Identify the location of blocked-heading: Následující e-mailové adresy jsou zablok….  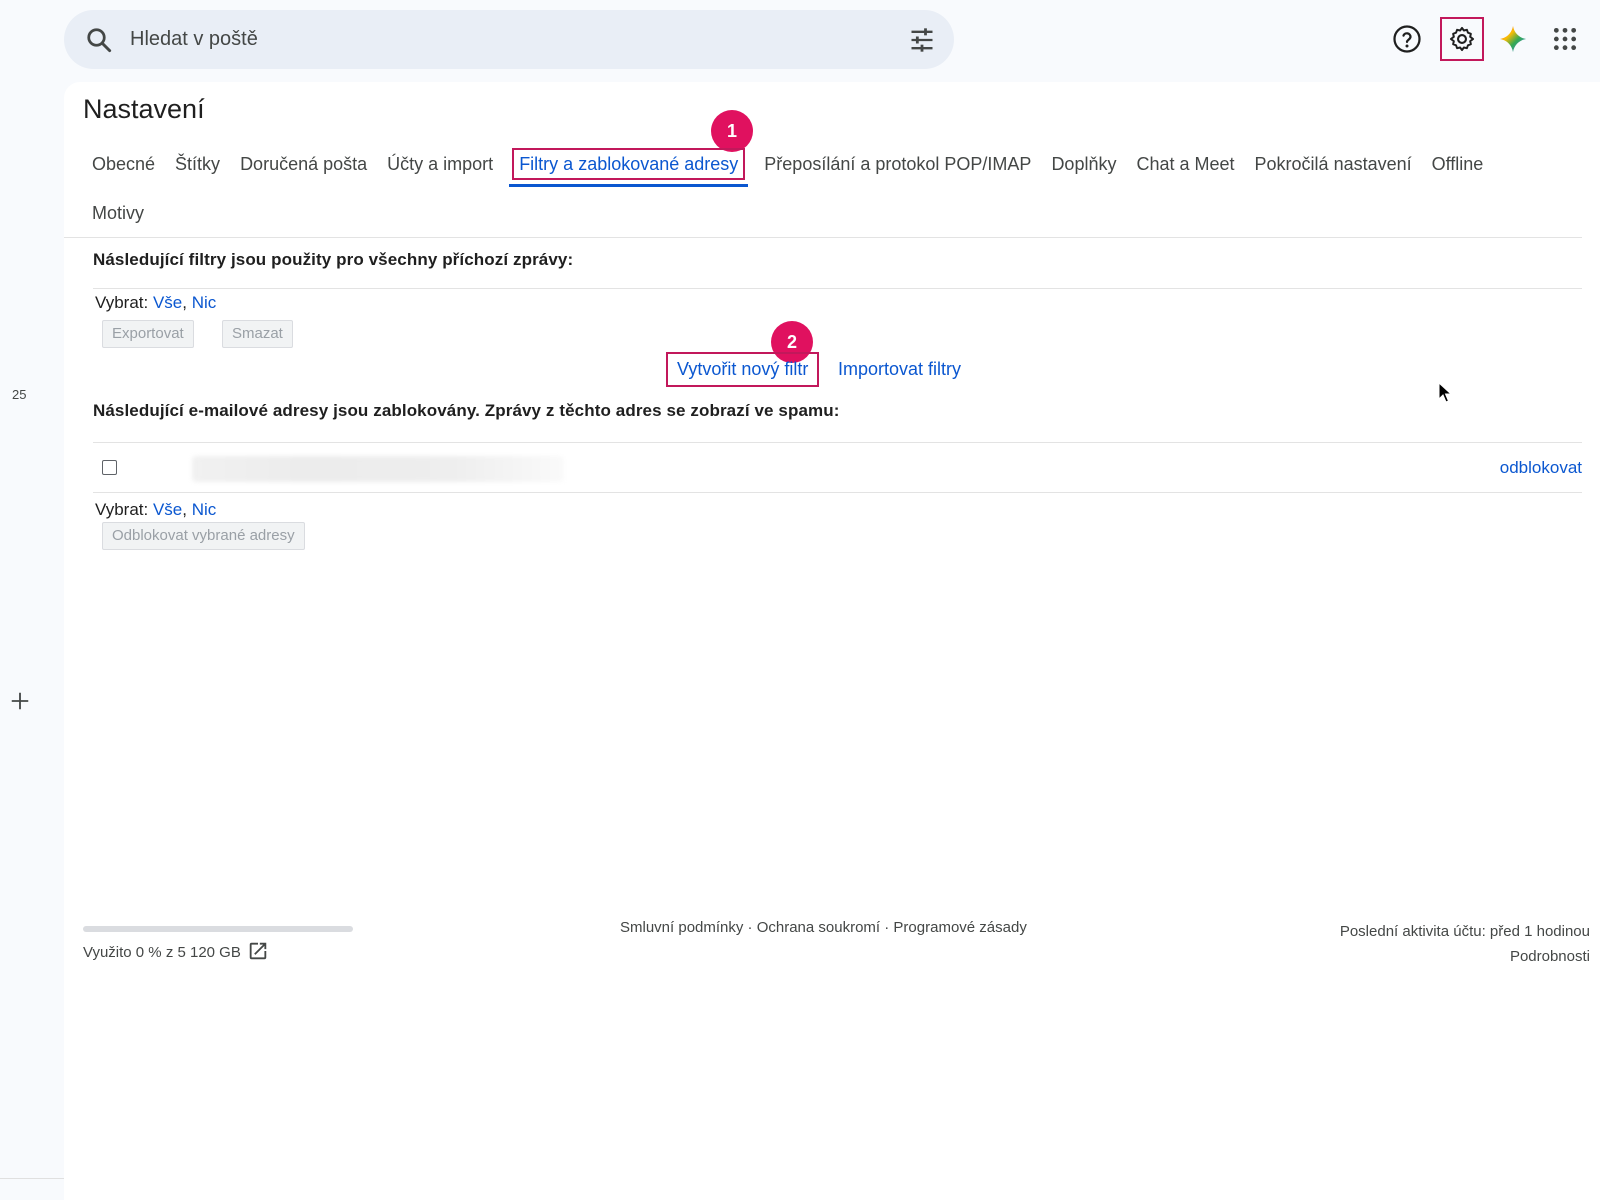
(466, 410).